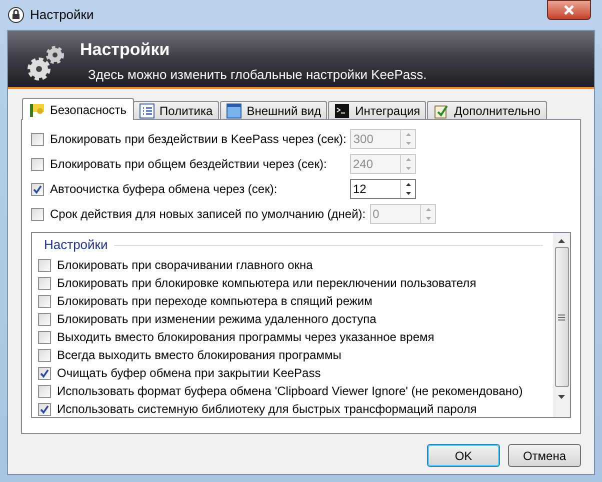 The width and height of the screenshot is (602, 482). I want to click on tab: Безопасность, so click(78, 109).